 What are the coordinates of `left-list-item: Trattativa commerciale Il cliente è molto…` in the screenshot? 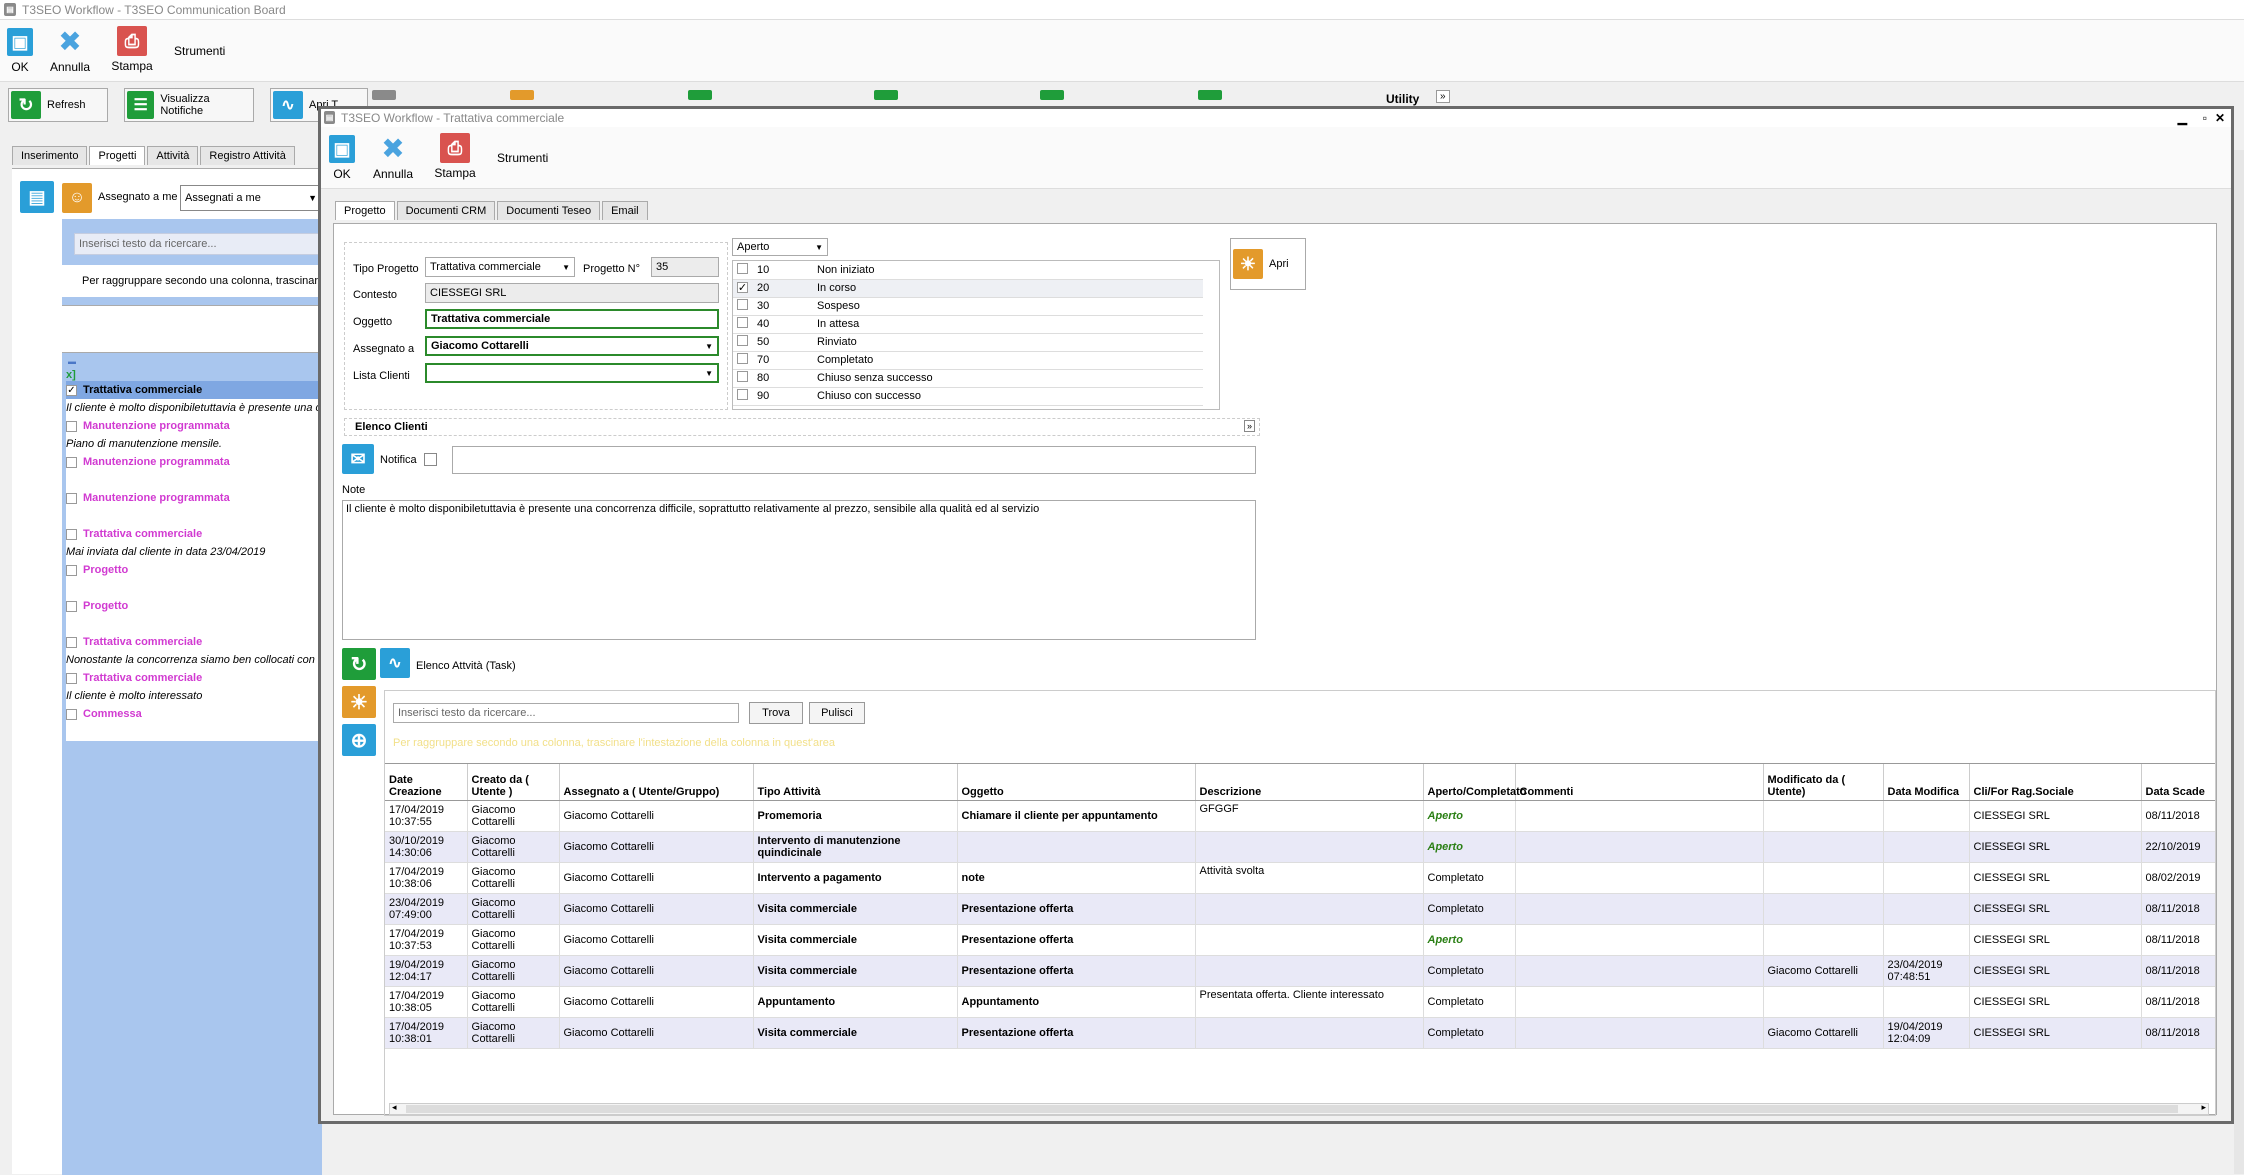 It's located at (192, 687).